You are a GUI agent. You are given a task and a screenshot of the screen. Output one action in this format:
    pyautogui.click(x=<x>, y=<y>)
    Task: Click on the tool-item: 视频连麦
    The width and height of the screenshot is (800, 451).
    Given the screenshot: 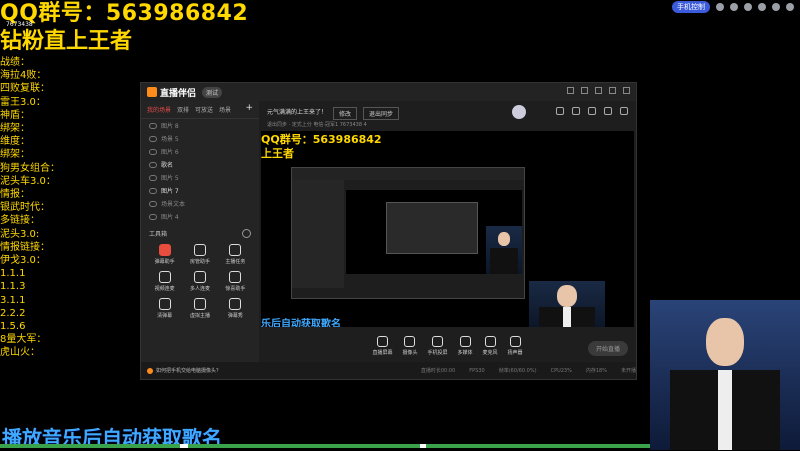 What is the action you would take?
    pyautogui.click(x=164, y=281)
    